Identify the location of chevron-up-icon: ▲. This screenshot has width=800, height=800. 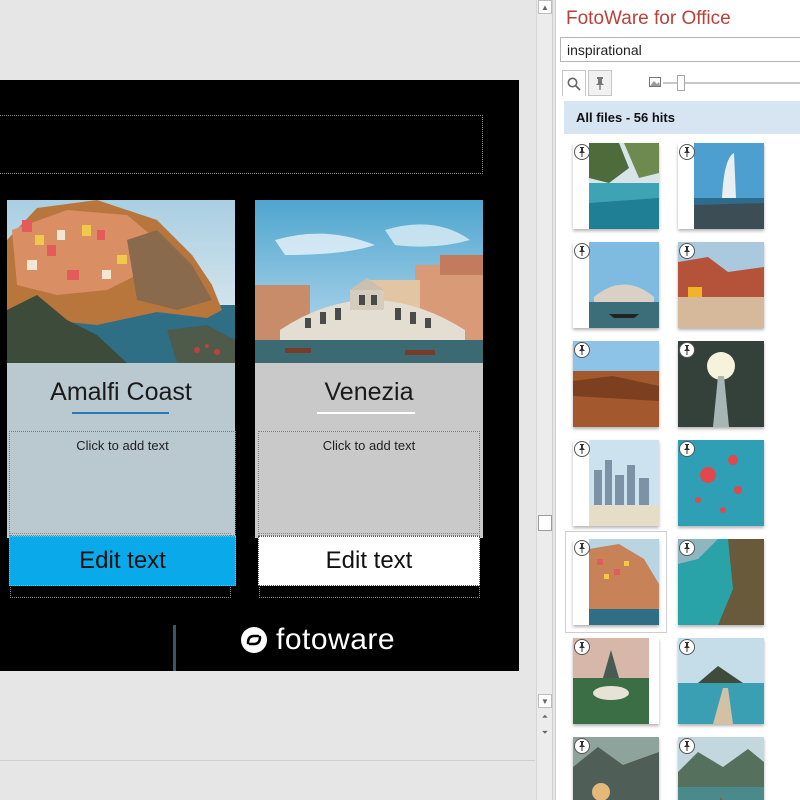
(545, 7).